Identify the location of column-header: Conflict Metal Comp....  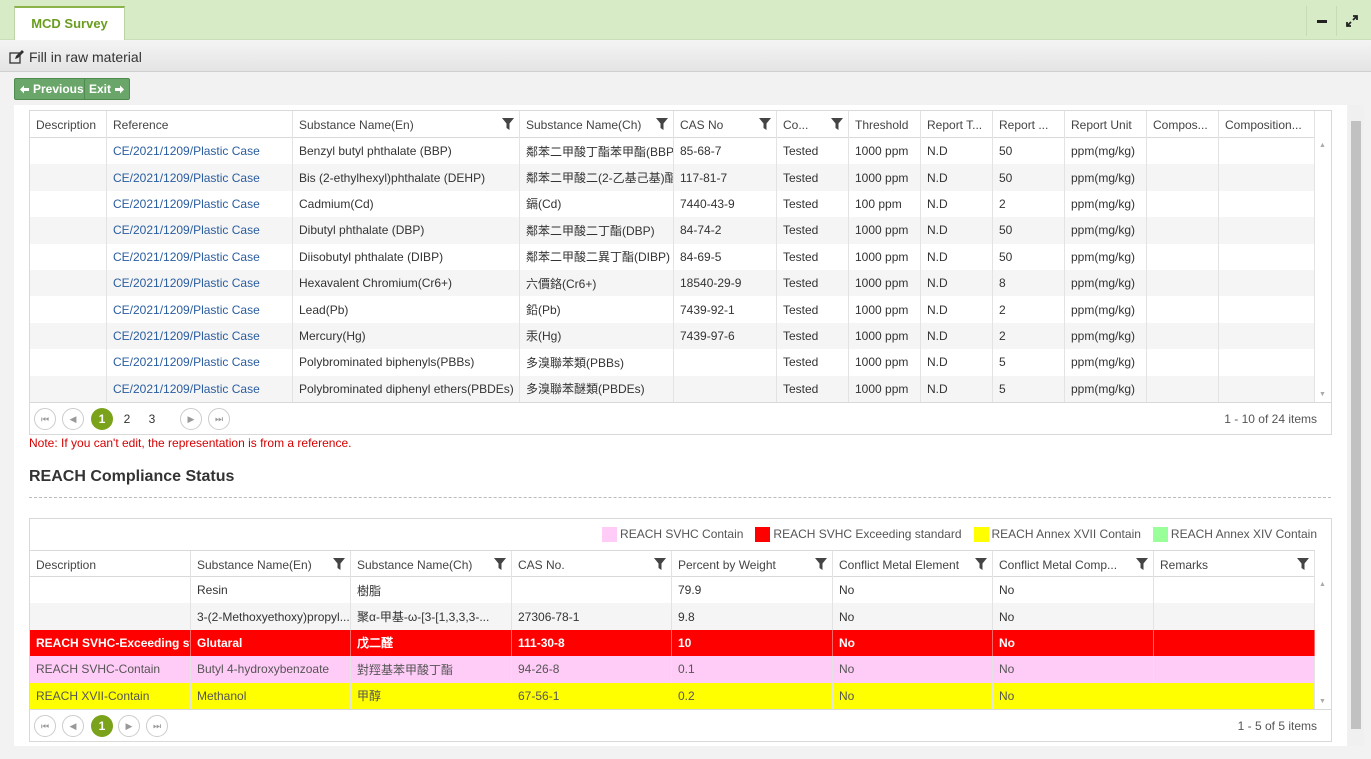
(1073, 564).